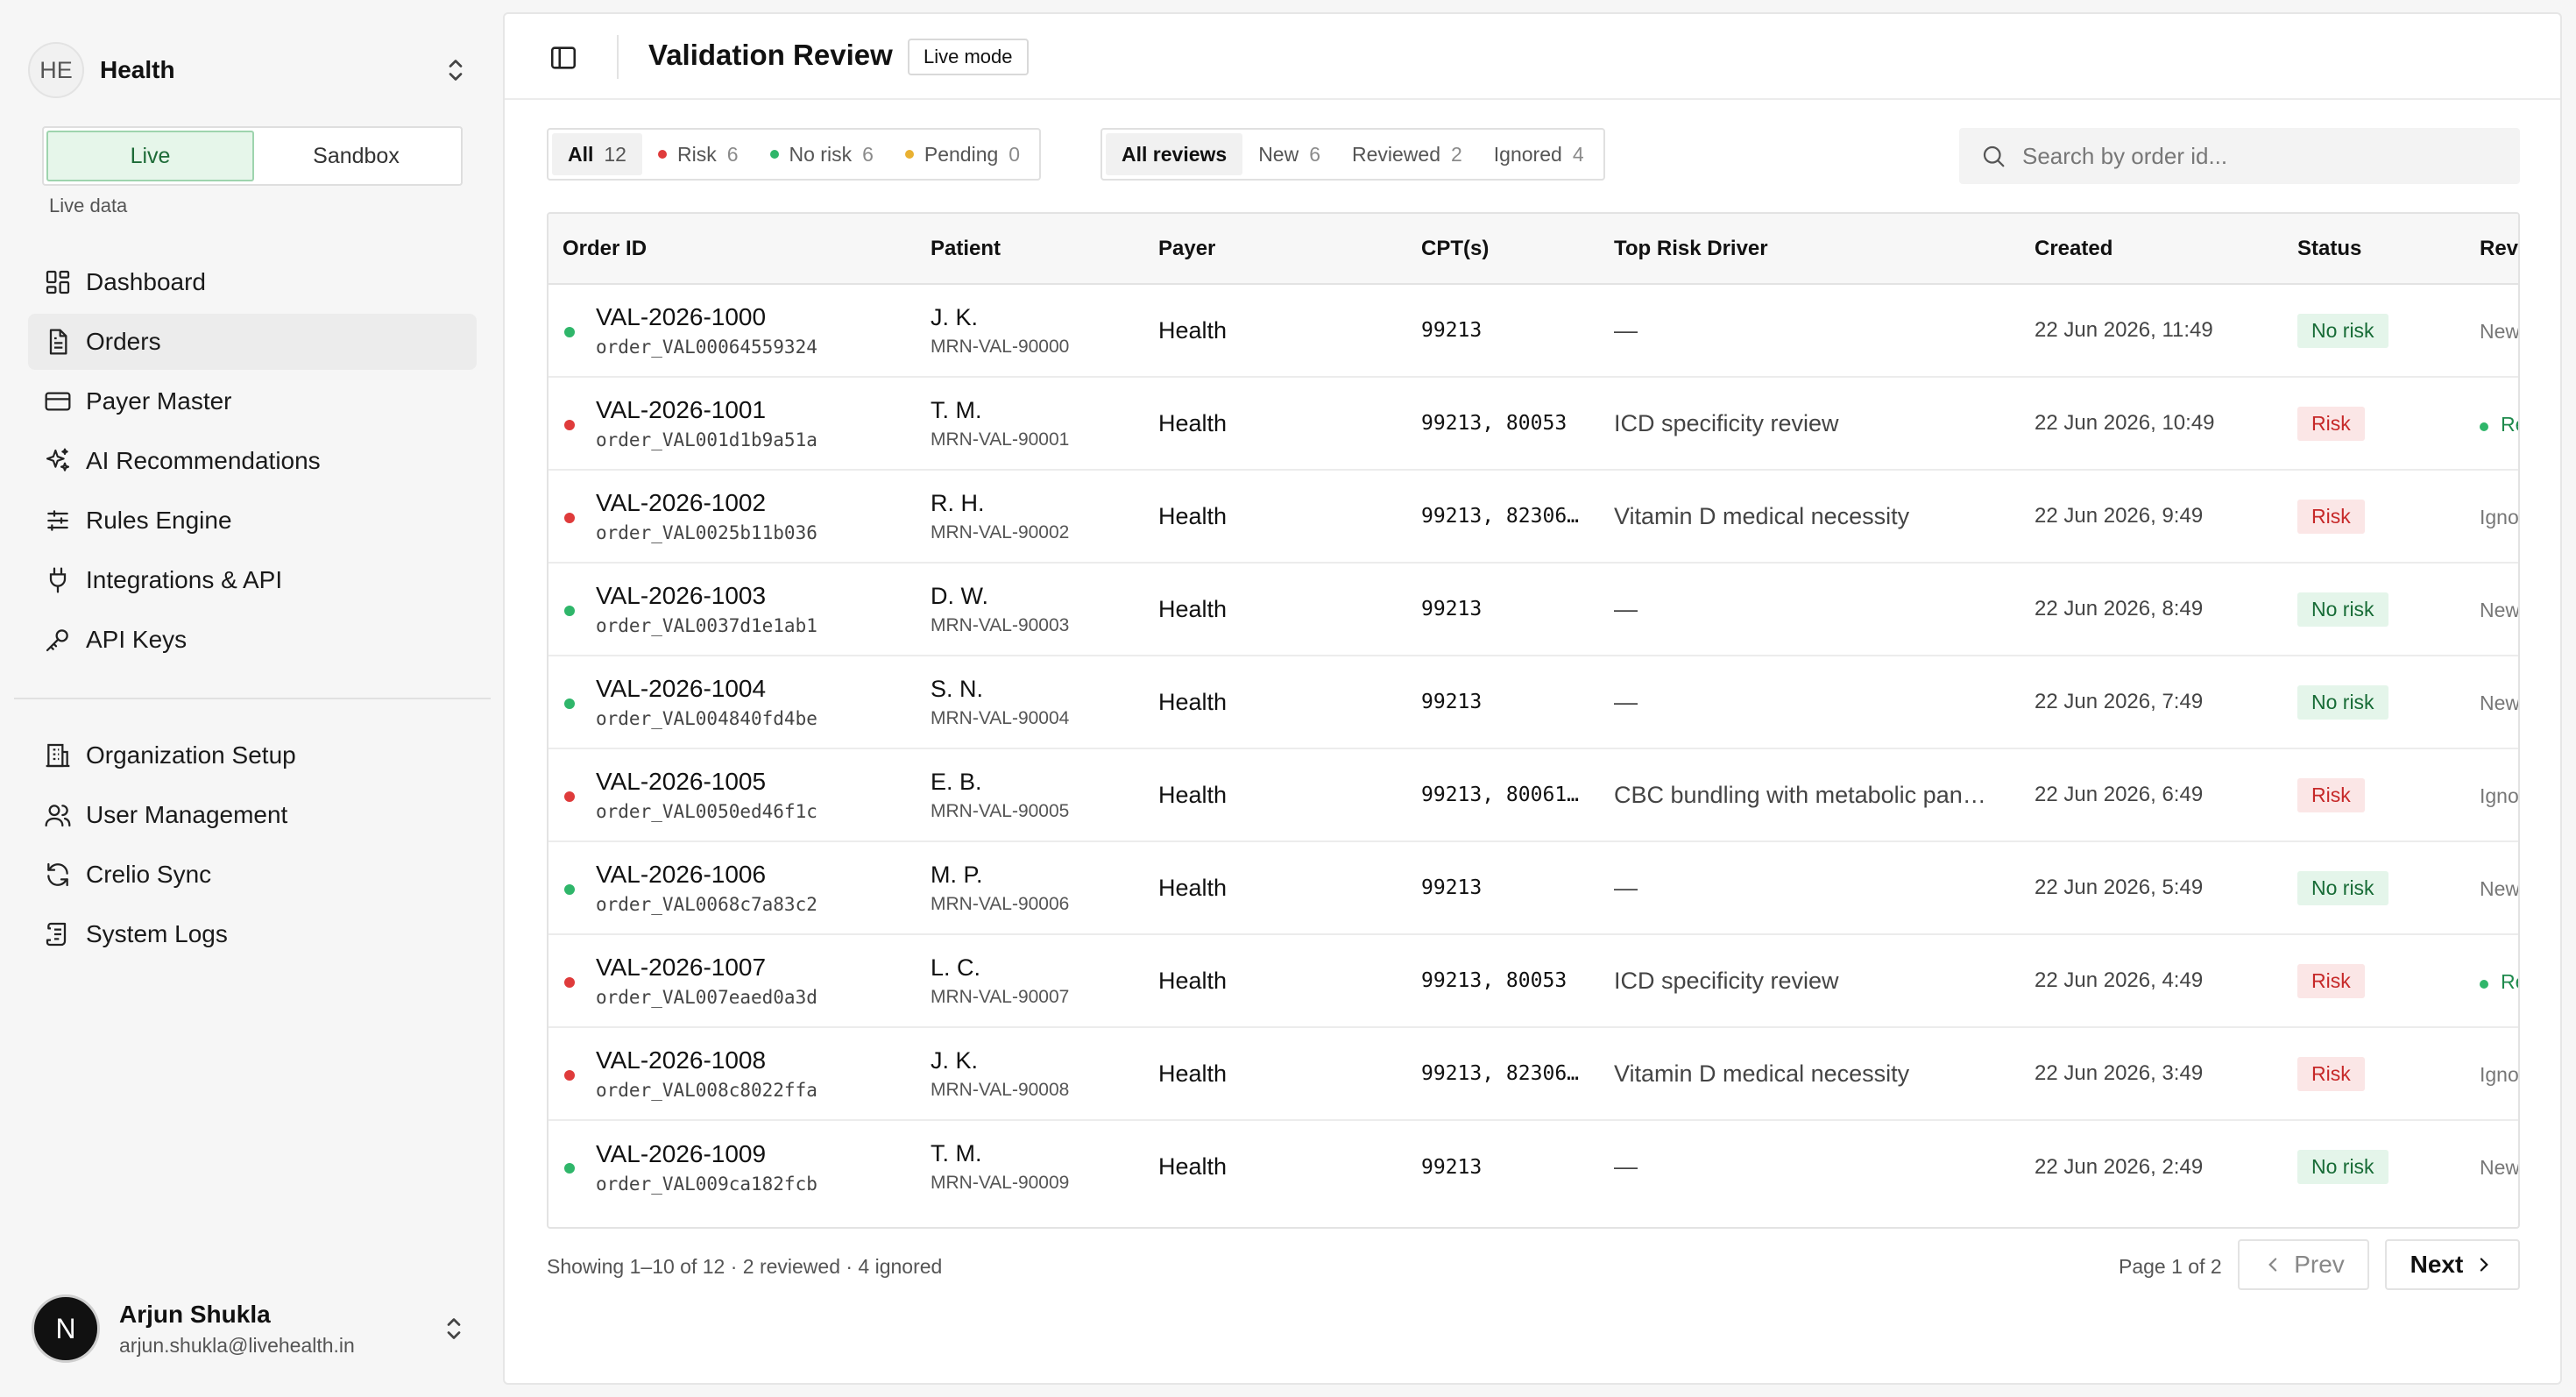 This screenshot has width=2576, height=1397. I want to click on filter-ignored: Ignored 4, so click(1539, 154).